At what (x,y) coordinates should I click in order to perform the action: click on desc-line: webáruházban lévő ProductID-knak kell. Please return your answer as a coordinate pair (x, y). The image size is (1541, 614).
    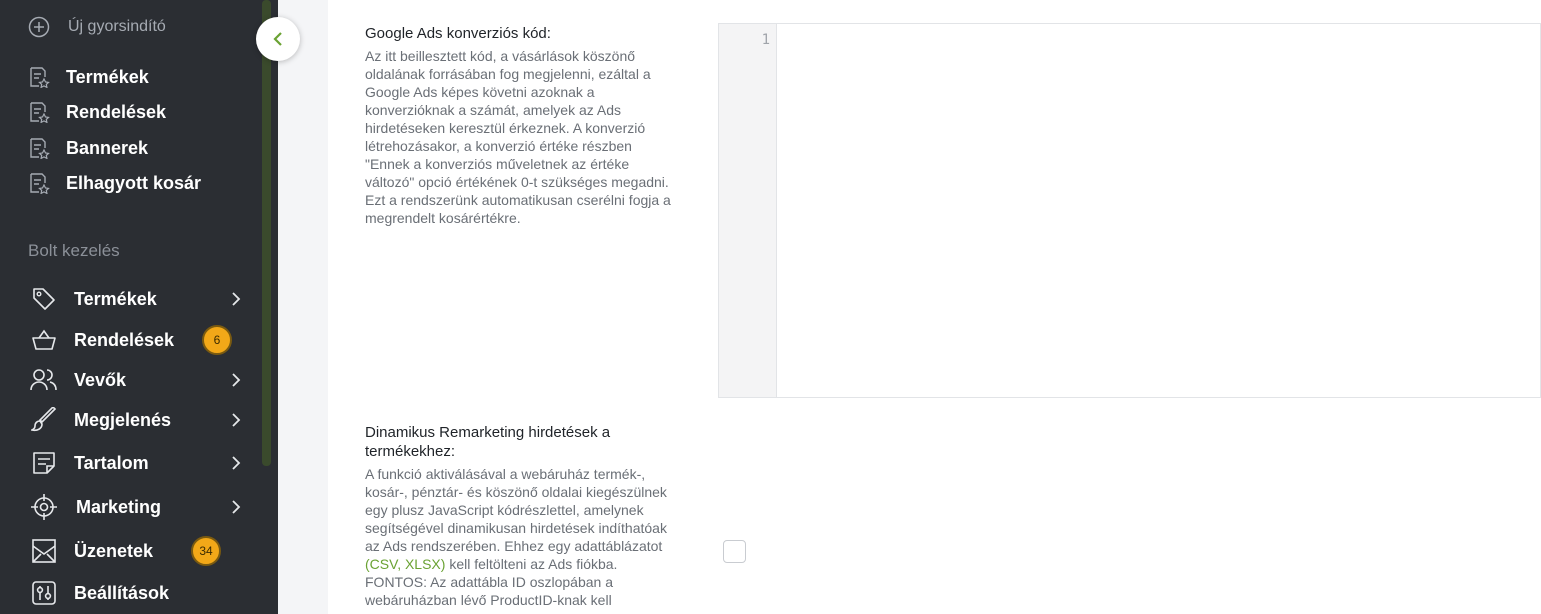
    Looking at the image, I should click on (488, 600).